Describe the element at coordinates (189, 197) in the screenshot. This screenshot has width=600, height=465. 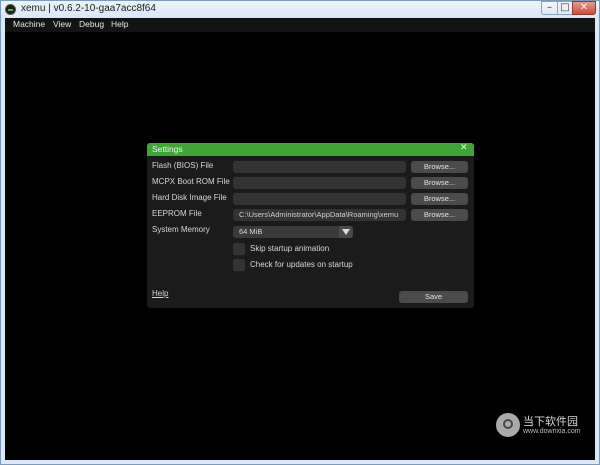
I see `hard-disk-image-label: Hard Disk Image File` at that location.